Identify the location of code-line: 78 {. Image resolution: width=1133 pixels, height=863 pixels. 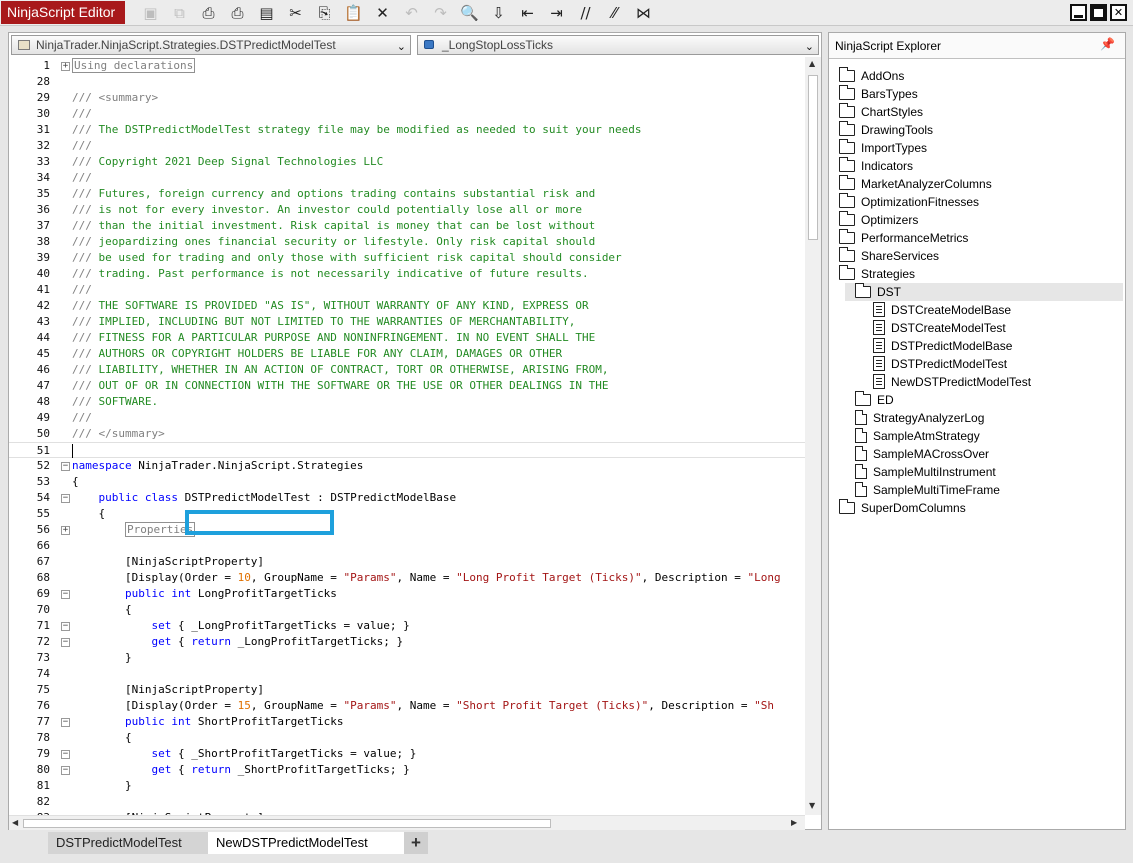
(407, 738).